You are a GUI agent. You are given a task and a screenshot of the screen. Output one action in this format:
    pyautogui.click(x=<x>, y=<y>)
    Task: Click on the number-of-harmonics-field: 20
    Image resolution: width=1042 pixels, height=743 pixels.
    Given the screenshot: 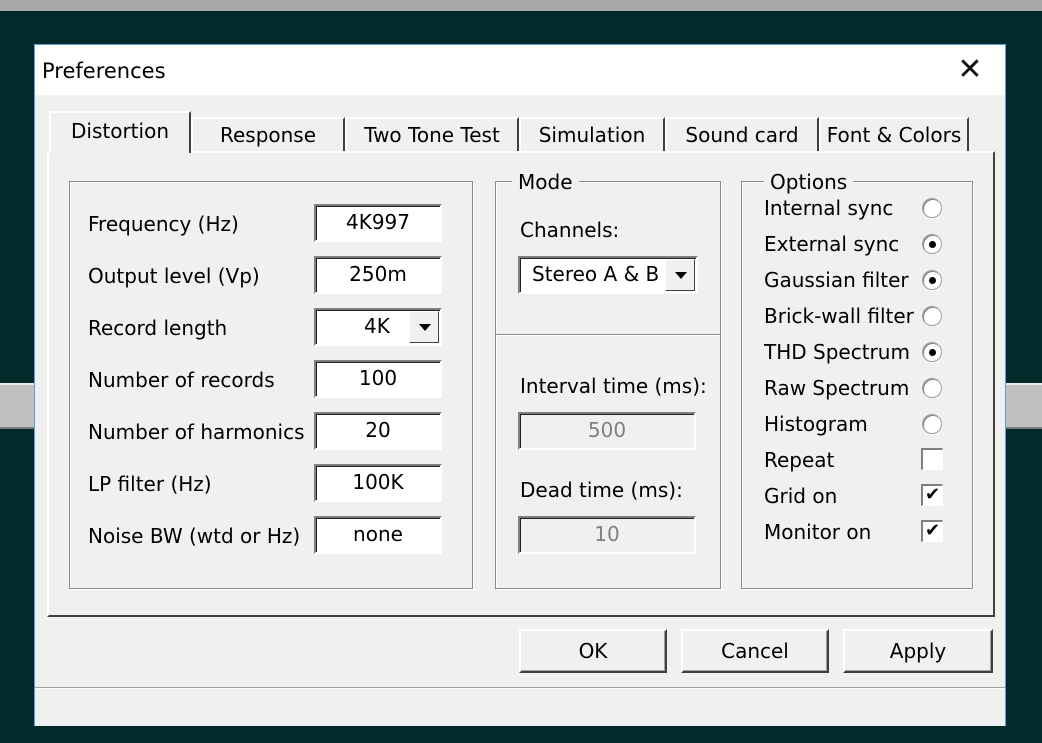 What is the action you would take?
    pyautogui.click(x=378, y=431)
    